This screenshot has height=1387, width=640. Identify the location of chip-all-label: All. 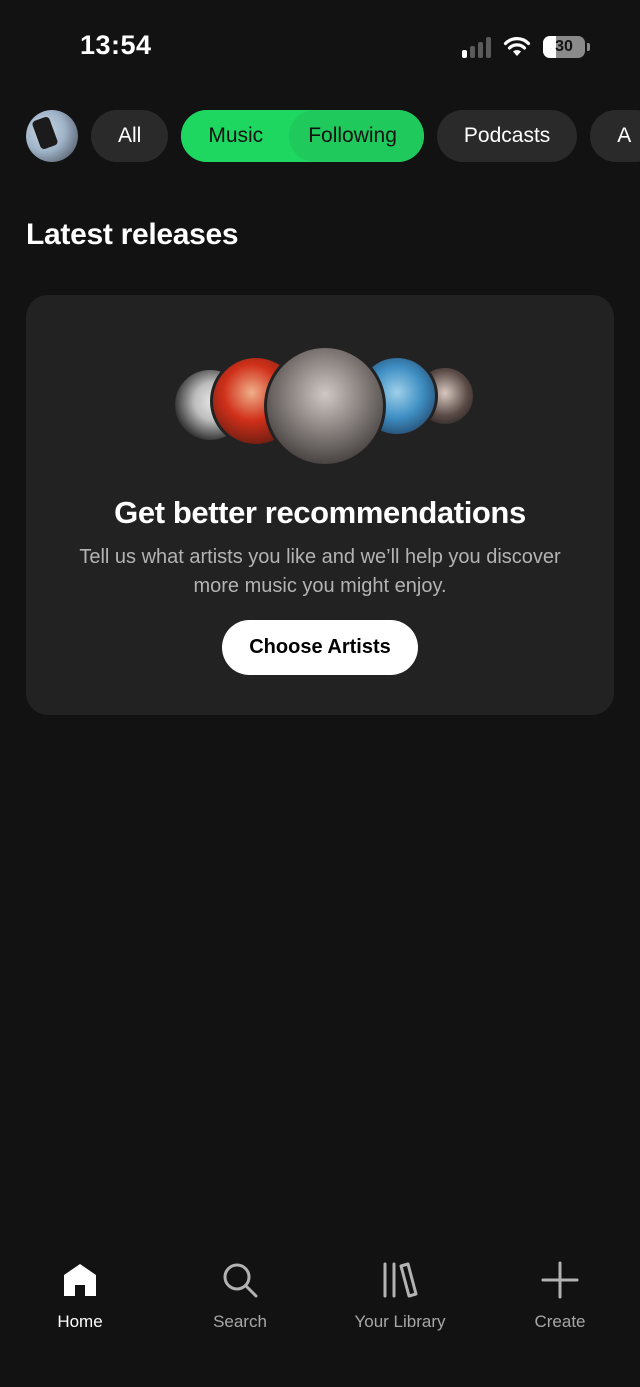
(130, 135).